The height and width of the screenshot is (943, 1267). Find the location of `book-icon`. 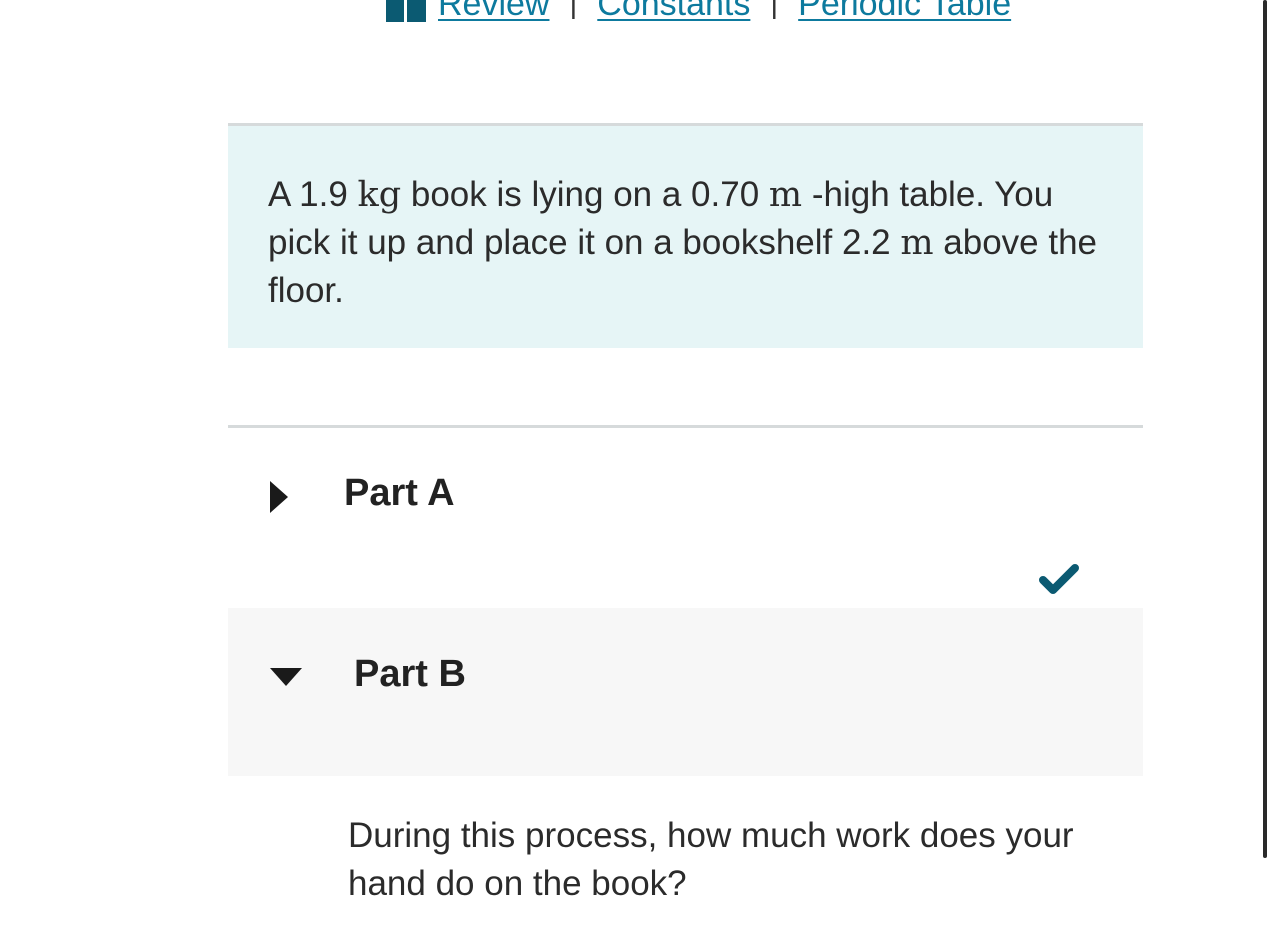

book-icon is located at coordinates (406, 11).